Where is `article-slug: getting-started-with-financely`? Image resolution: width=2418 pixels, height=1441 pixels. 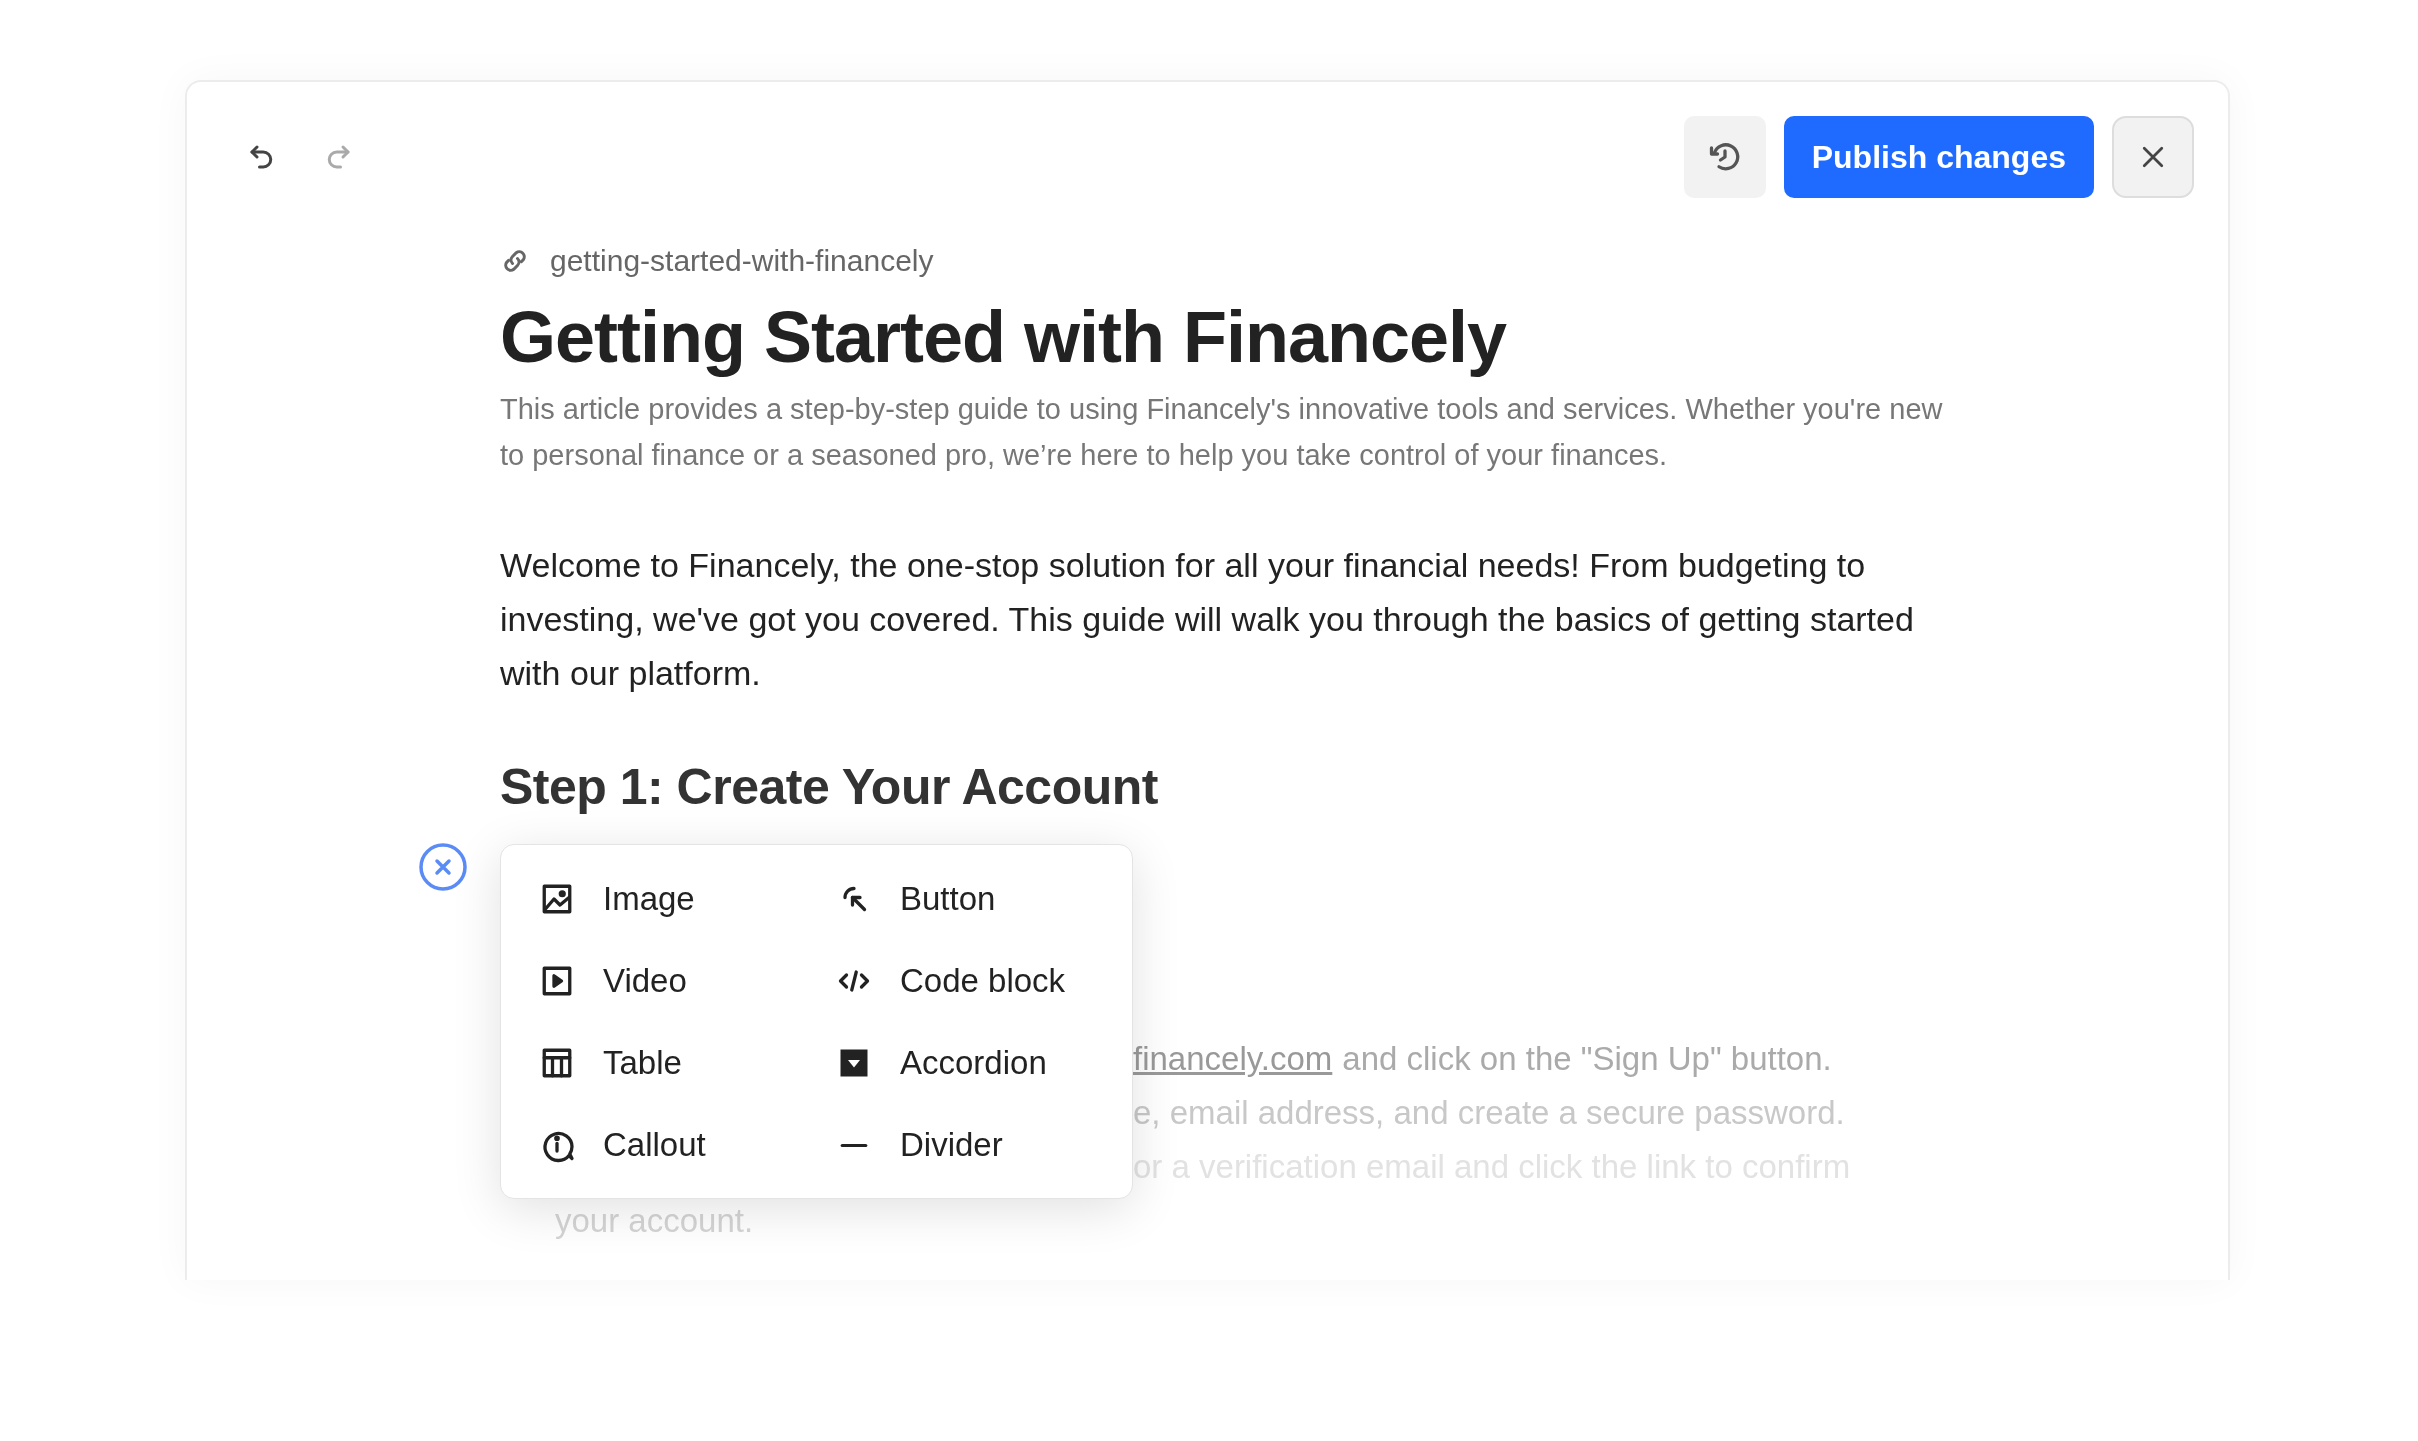 article-slug: getting-started-with-financely is located at coordinates (742, 261).